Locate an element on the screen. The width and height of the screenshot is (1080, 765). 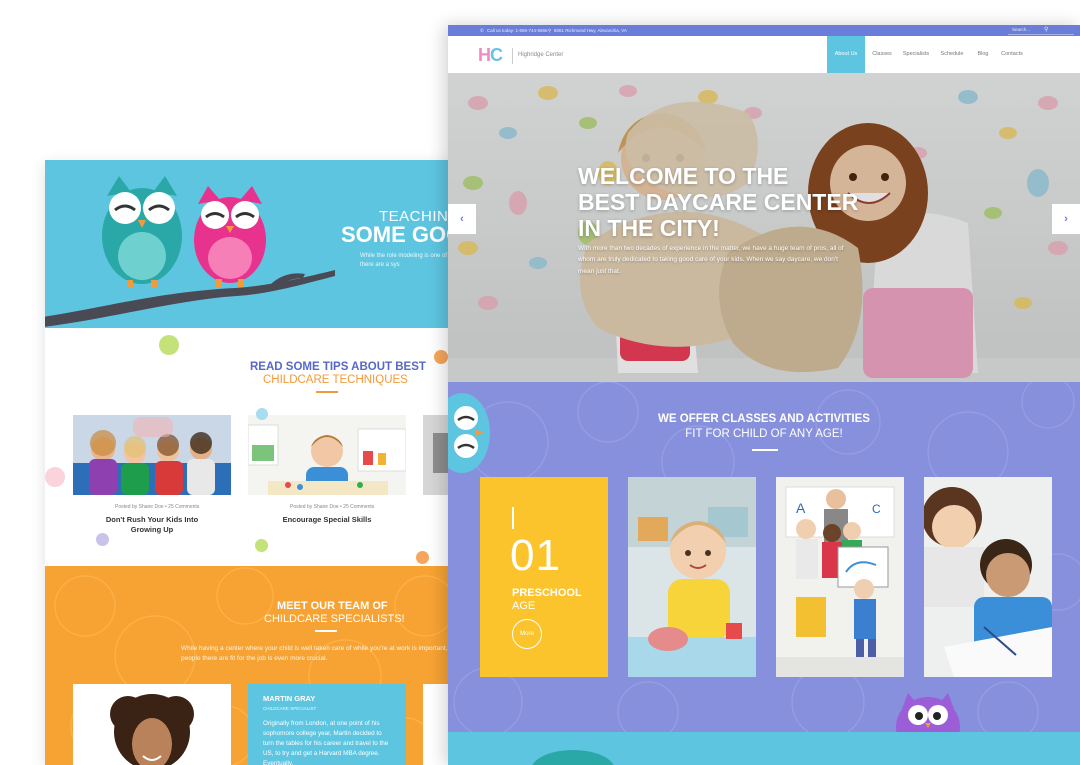
kids-with-teacher-photo: A C is located at coordinates (840, 577).